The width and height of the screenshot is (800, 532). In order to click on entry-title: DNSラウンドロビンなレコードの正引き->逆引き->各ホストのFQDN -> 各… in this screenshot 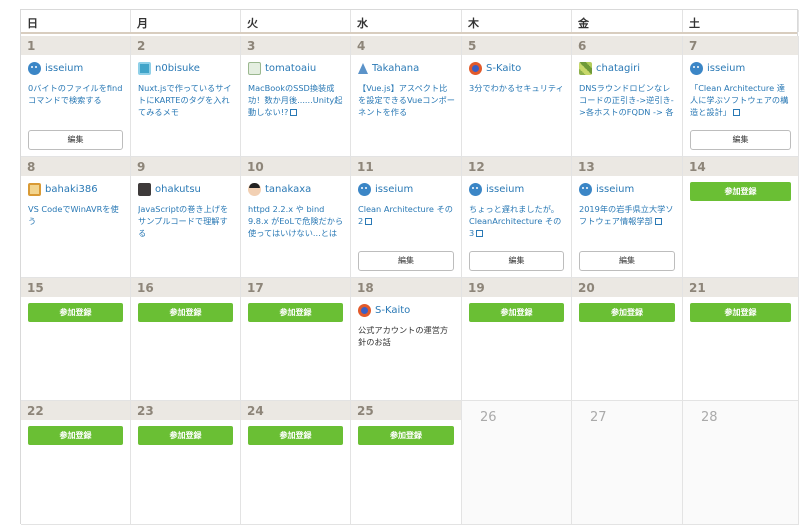, I will do `click(626, 100)`.